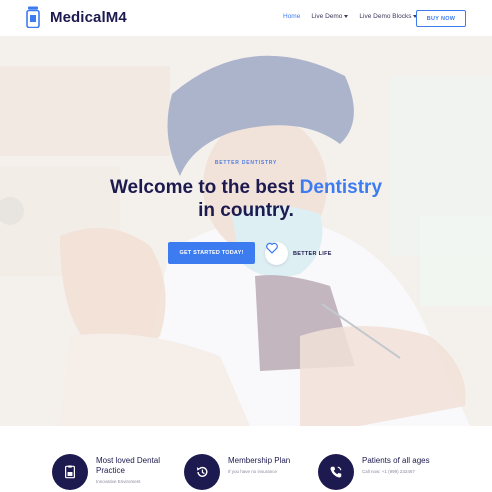 This screenshot has width=492, height=492. What do you see at coordinates (441, 18) in the screenshot?
I see `buy-now-button: BUY NOW` at bounding box center [441, 18].